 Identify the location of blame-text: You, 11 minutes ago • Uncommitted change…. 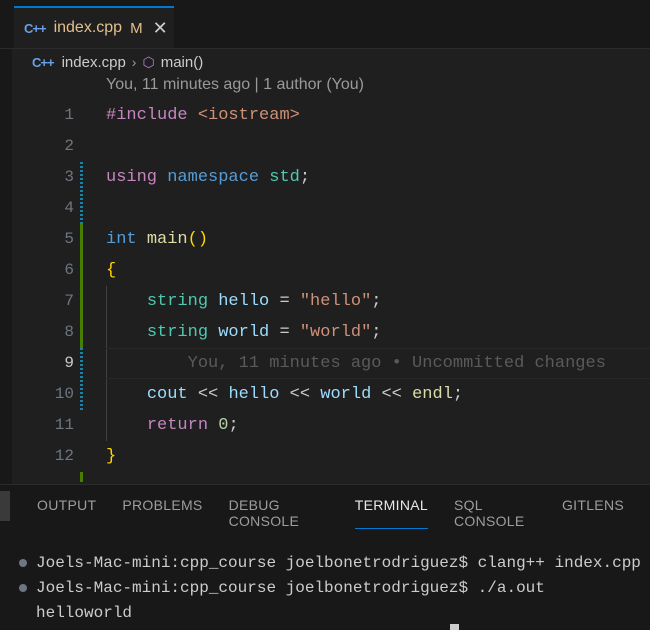
(396, 363).